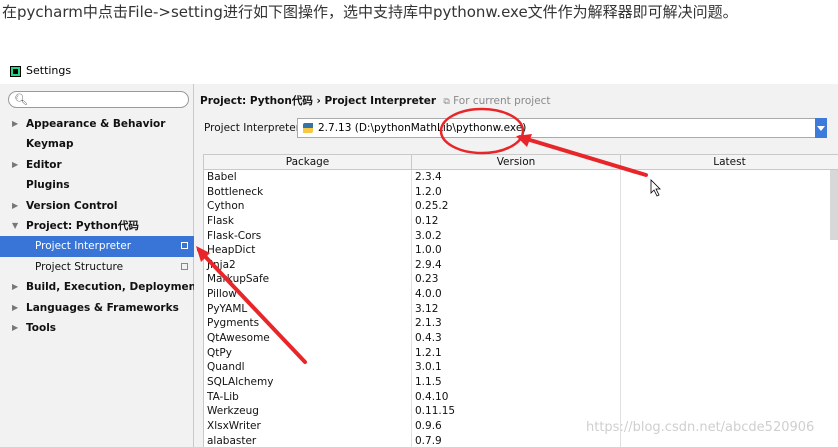  I want to click on package-version: 4.0.0, so click(428, 294).